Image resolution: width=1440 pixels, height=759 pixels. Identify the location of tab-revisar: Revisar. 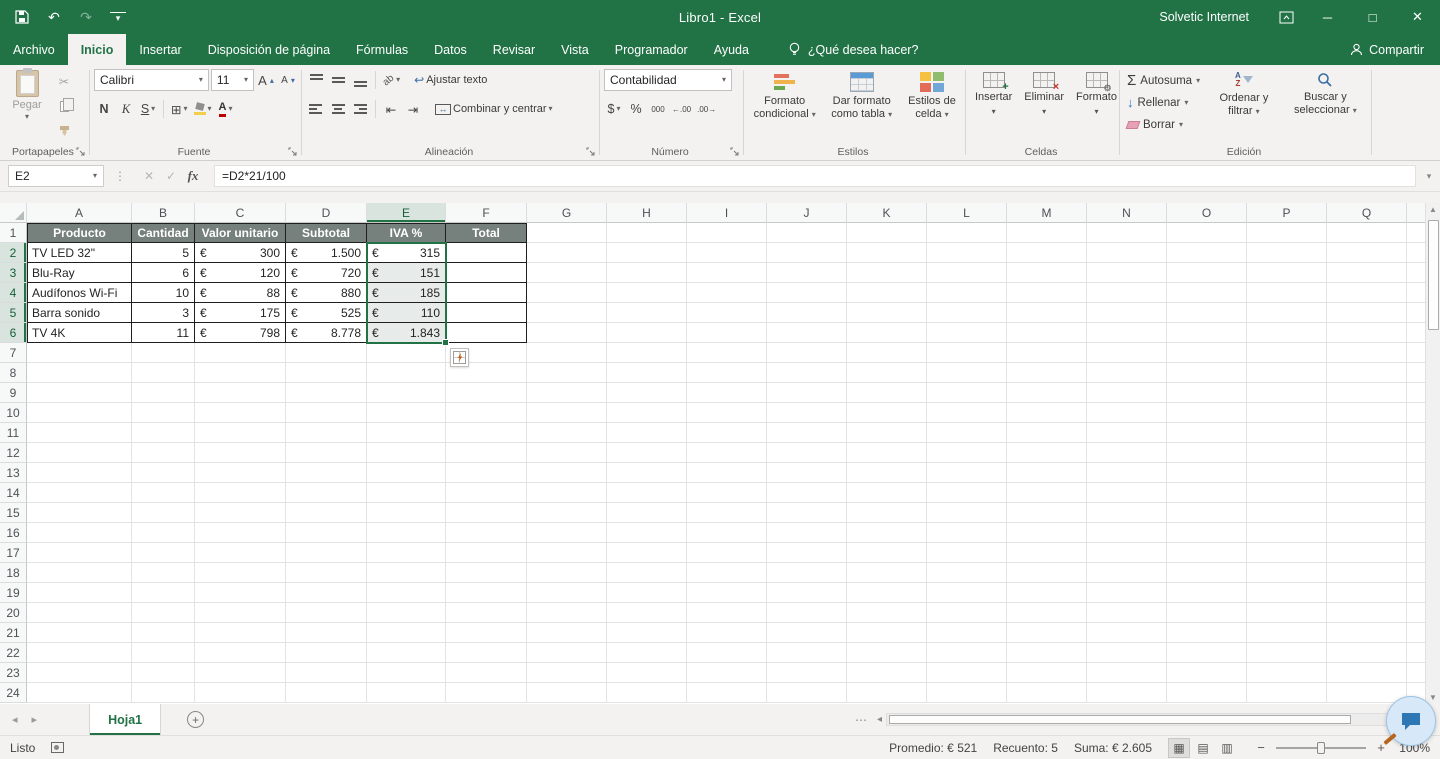
(514, 49).